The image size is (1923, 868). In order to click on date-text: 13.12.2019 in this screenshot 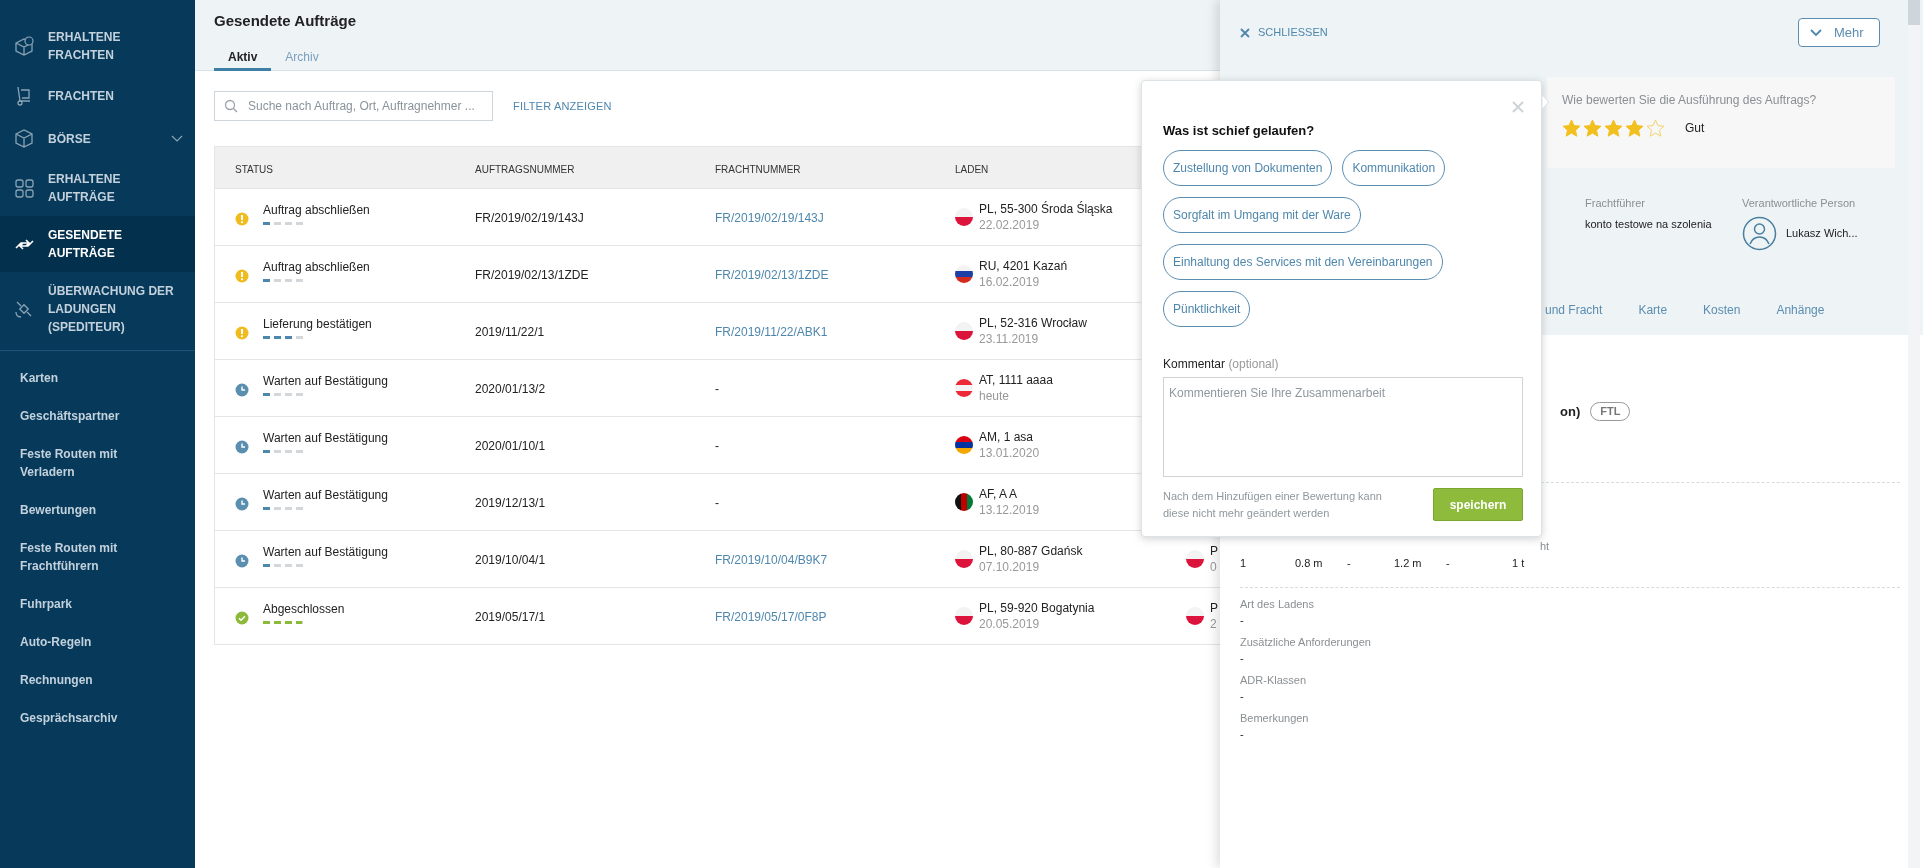, I will do `click(1009, 510)`.